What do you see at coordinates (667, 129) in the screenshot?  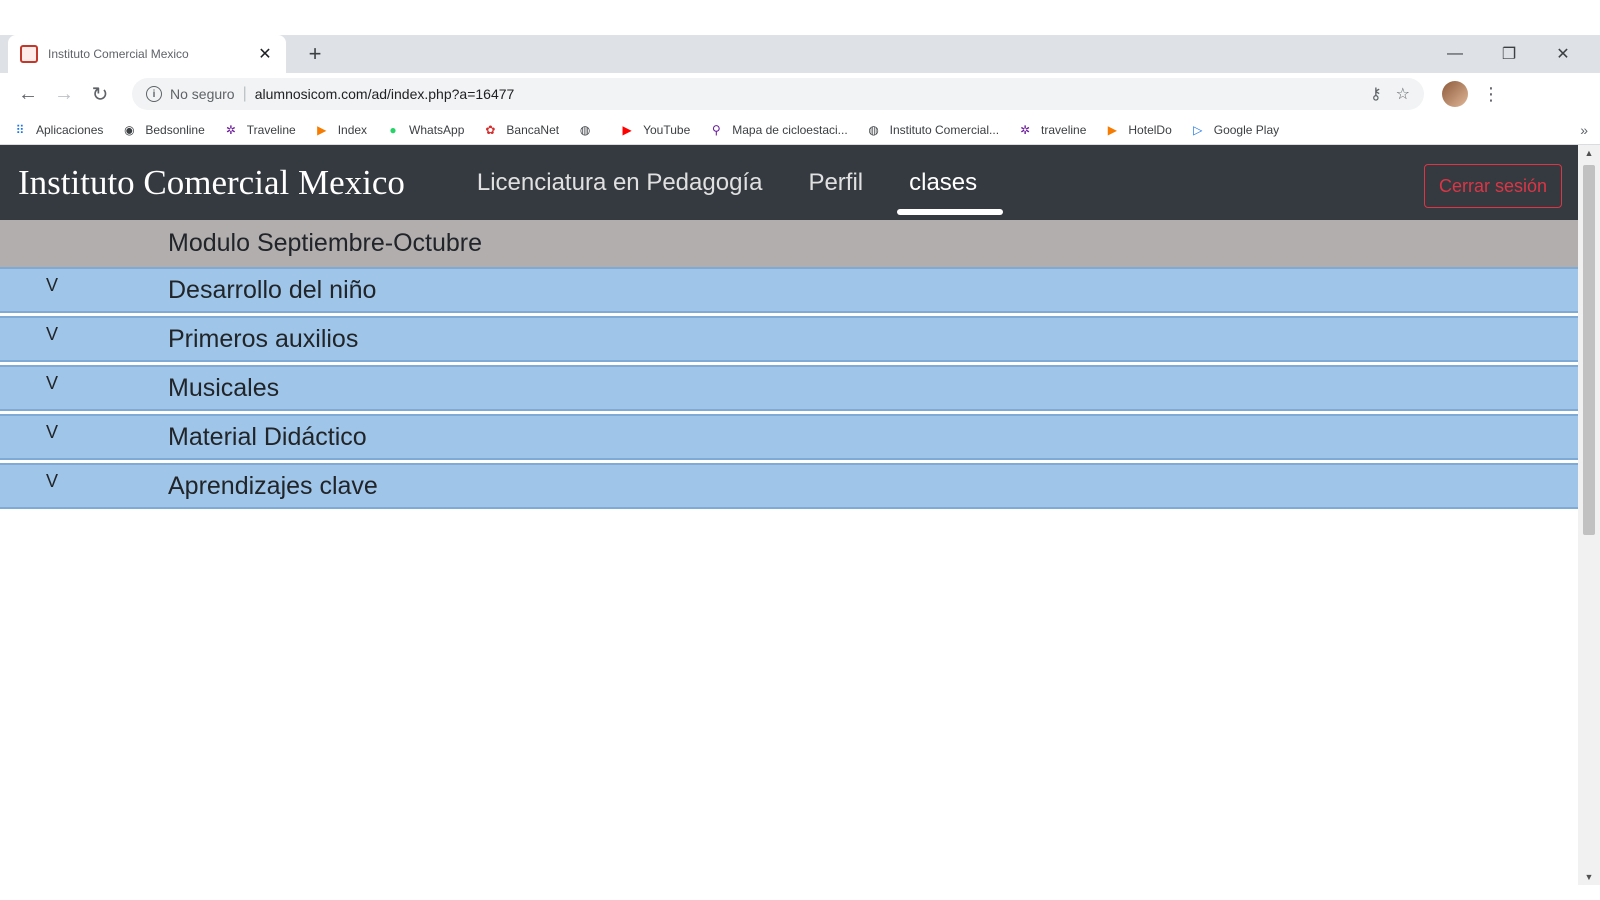 I see `bookmark-label: YouTube` at bounding box center [667, 129].